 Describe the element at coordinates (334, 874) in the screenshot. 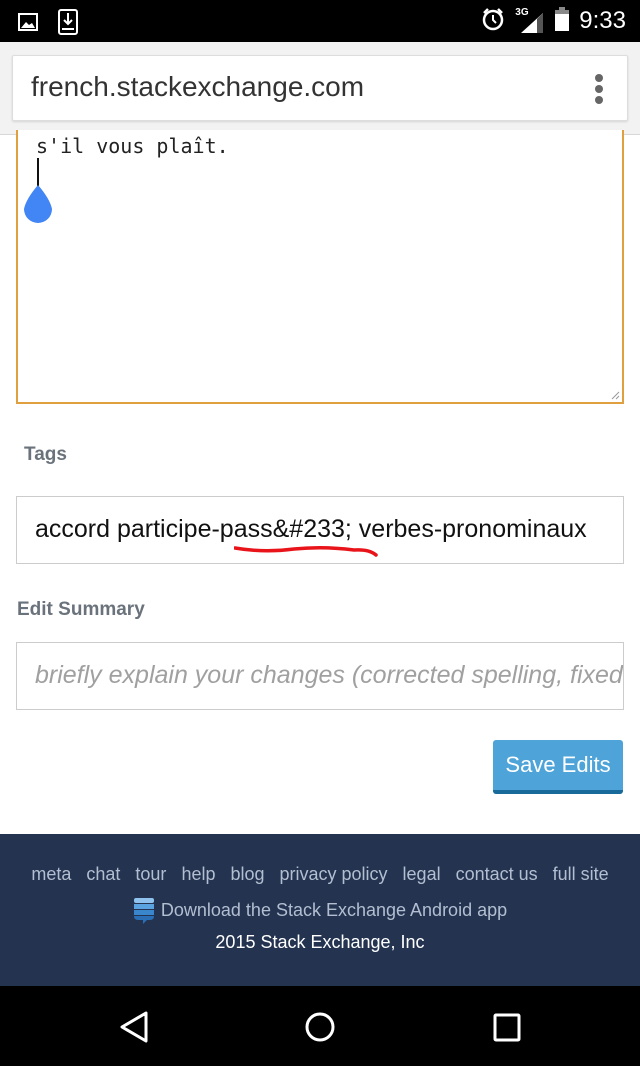

I see `footer-link-privacy-policy: privacy policy` at that location.